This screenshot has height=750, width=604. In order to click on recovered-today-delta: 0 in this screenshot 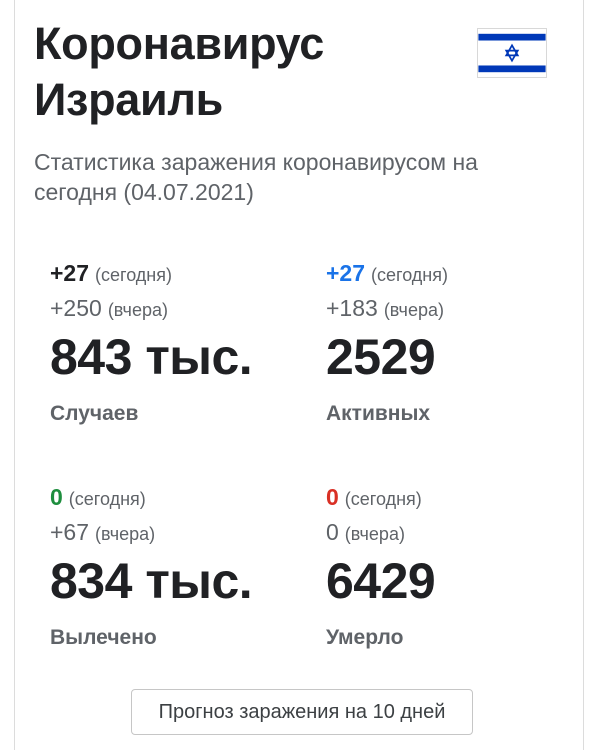, I will do `click(56, 497)`.